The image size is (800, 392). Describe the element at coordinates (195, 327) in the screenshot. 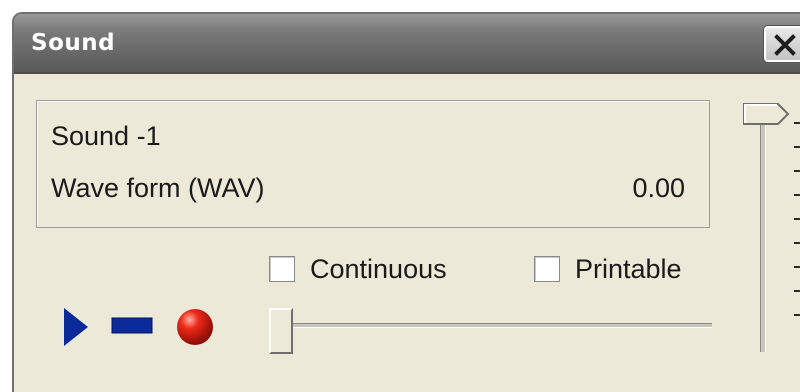

I see `record-icon` at that location.